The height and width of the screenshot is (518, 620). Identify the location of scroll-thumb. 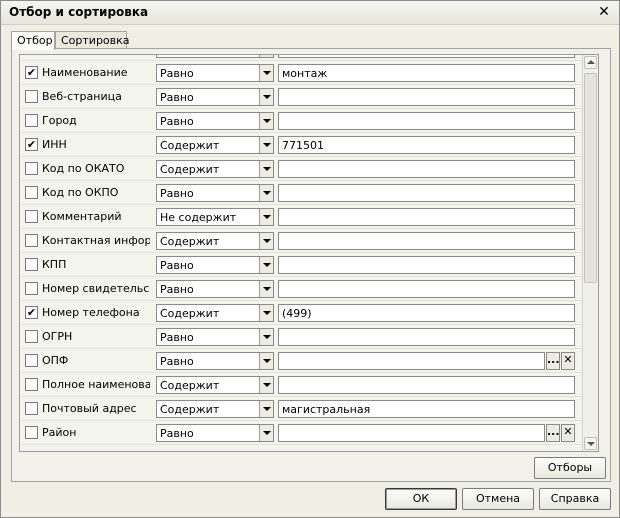
(590, 178).